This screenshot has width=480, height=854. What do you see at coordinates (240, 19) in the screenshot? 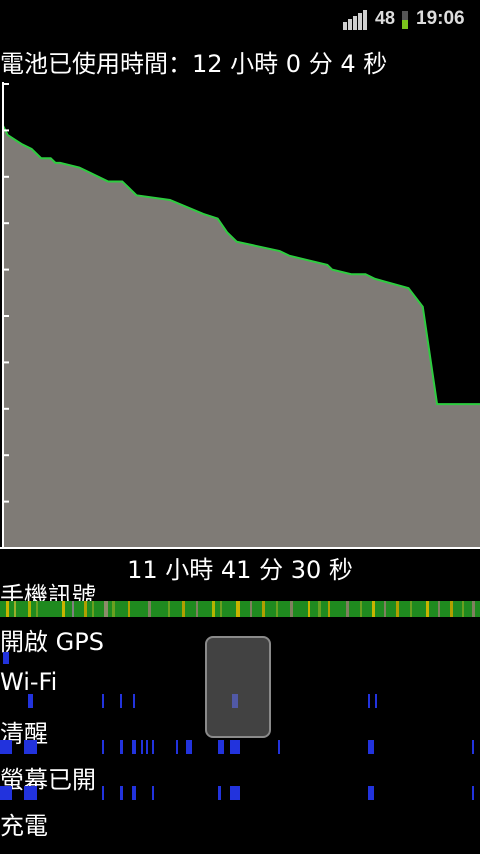
I see `status-bar: 48 19:06` at bounding box center [240, 19].